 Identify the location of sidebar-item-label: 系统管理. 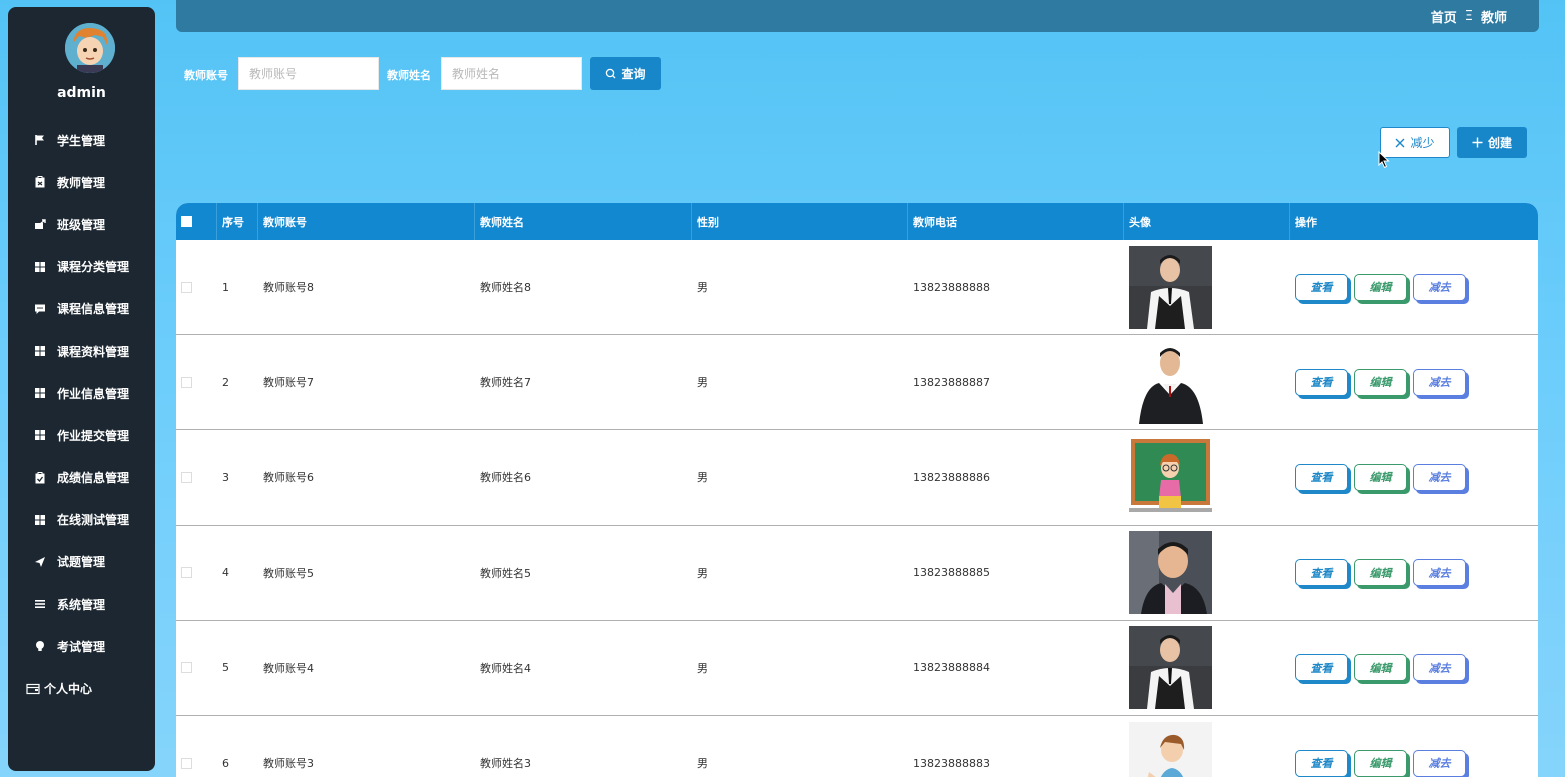
(81, 604).